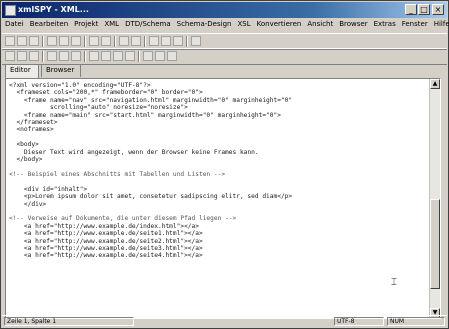 This screenshot has width=449, height=329. What do you see at coordinates (61, 70) in the screenshot?
I see `tab-browser: Browser` at bounding box center [61, 70].